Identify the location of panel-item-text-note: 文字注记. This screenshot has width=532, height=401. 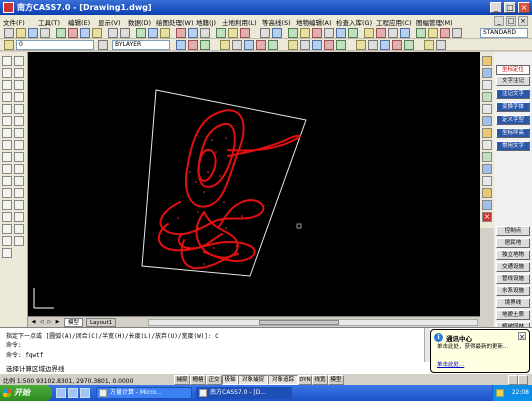
(513, 81).